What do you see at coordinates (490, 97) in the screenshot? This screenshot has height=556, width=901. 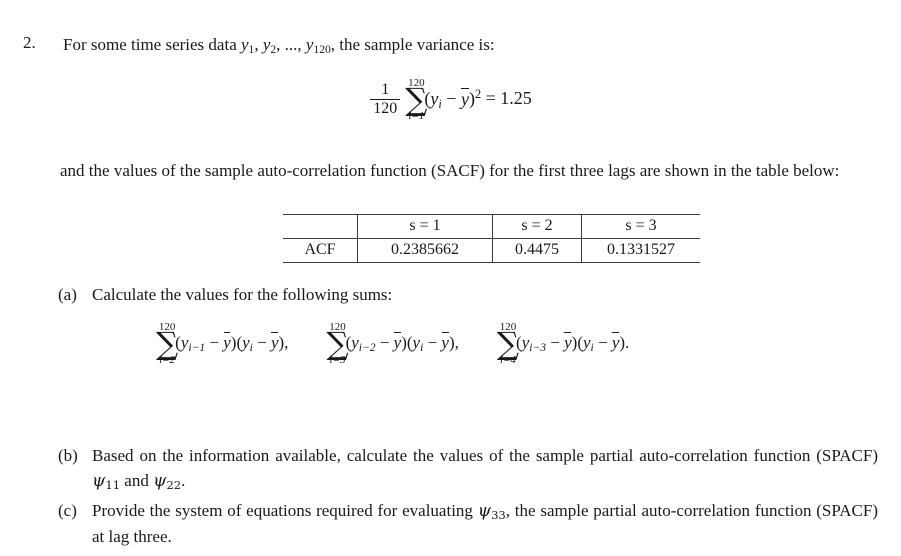 I see `variance-equals: =` at bounding box center [490, 97].